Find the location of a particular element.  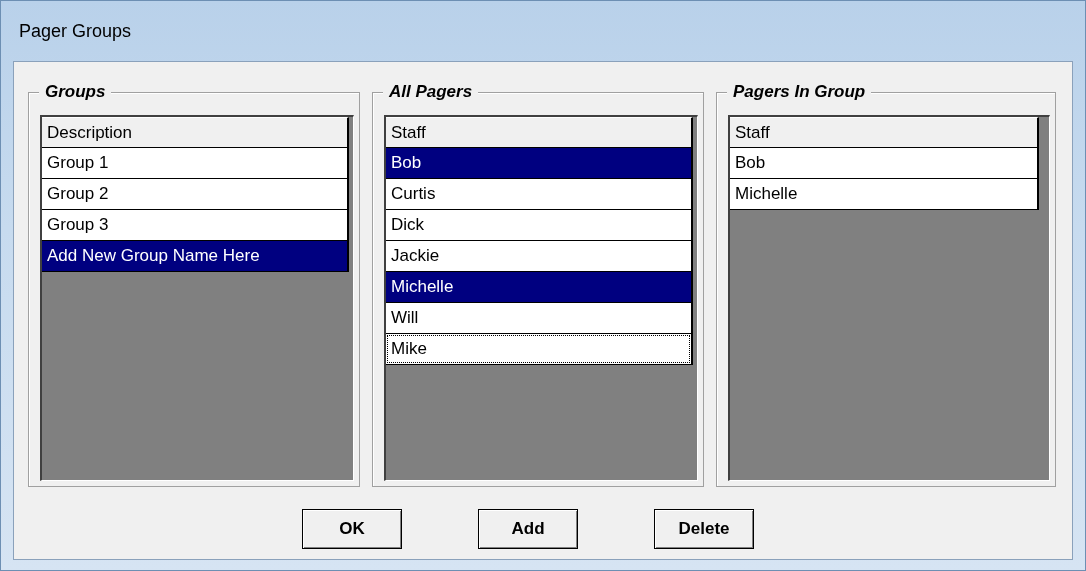

frame-title: Groups is located at coordinates (75, 92).